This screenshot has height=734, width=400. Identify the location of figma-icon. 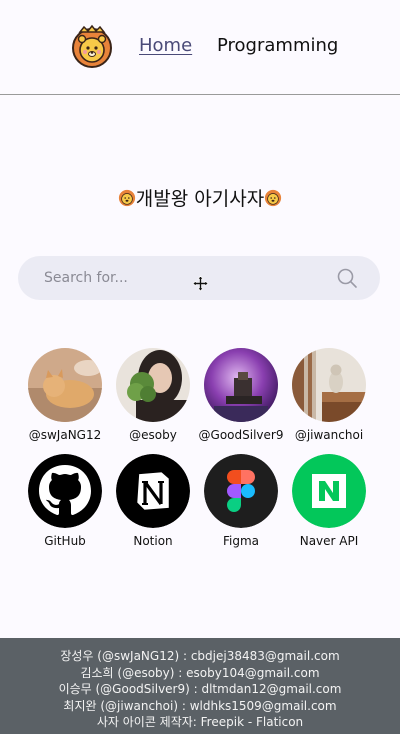
(241, 491).